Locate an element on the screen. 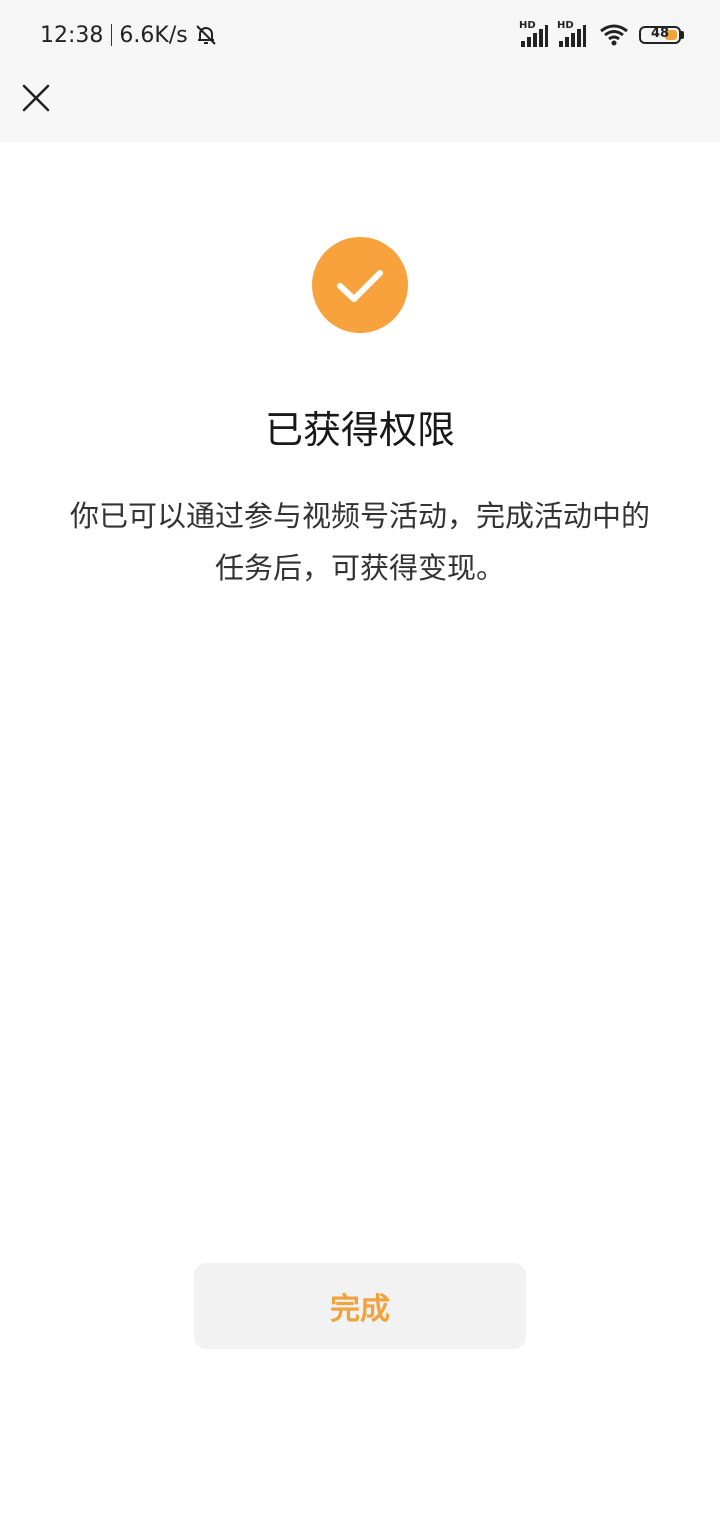  status-left: 12:38 6.6K/s is located at coordinates (129, 35).